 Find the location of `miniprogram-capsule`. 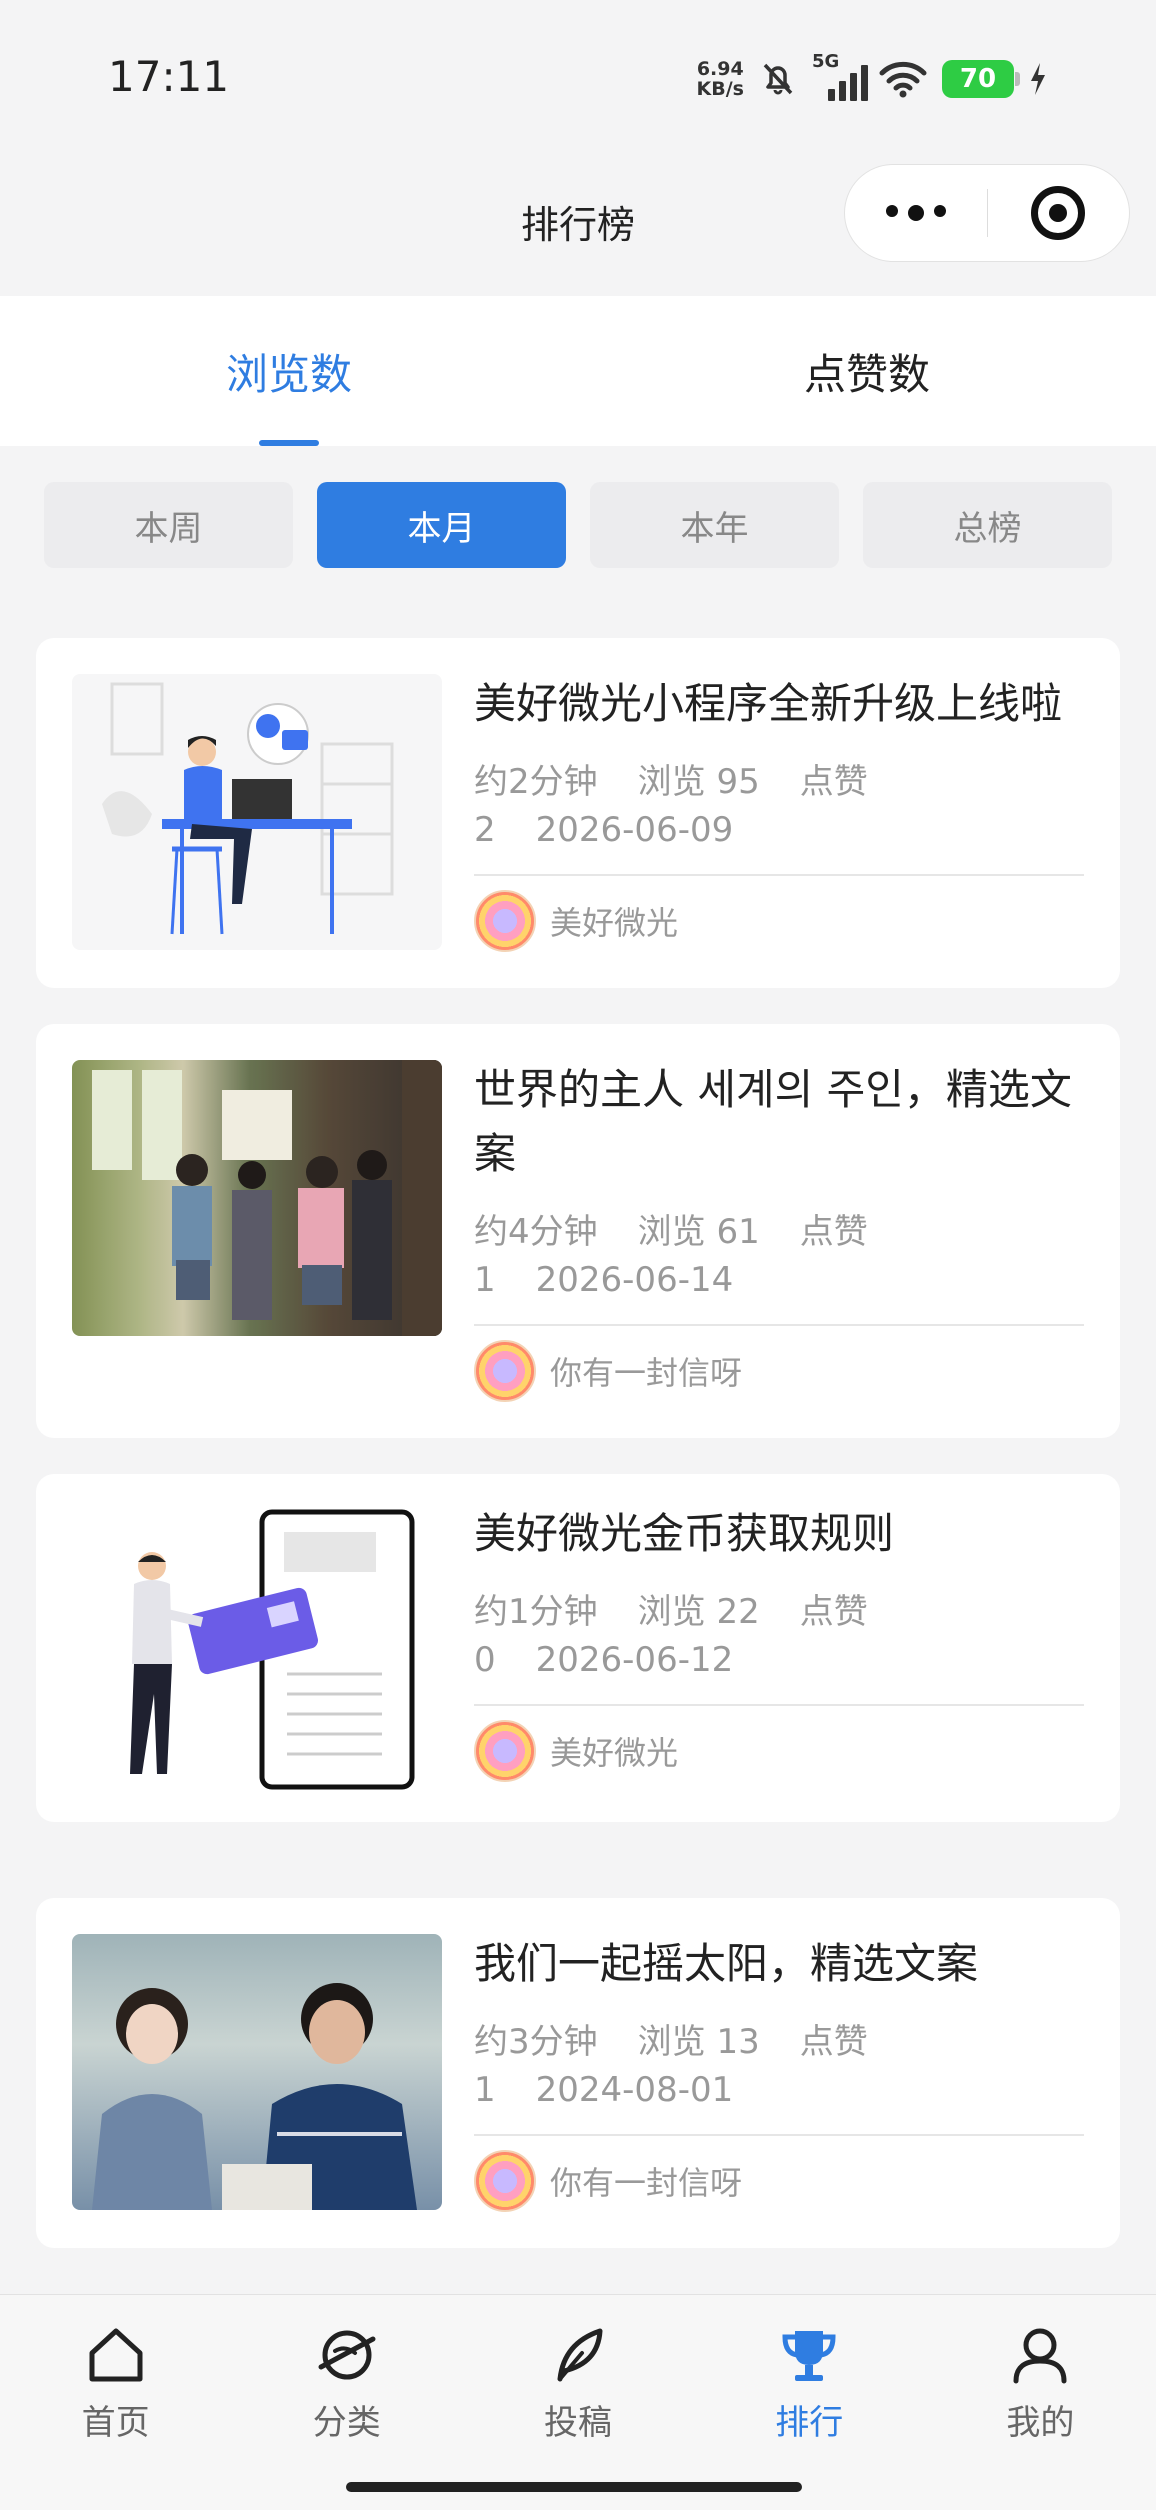

miniprogram-capsule is located at coordinates (987, 213).